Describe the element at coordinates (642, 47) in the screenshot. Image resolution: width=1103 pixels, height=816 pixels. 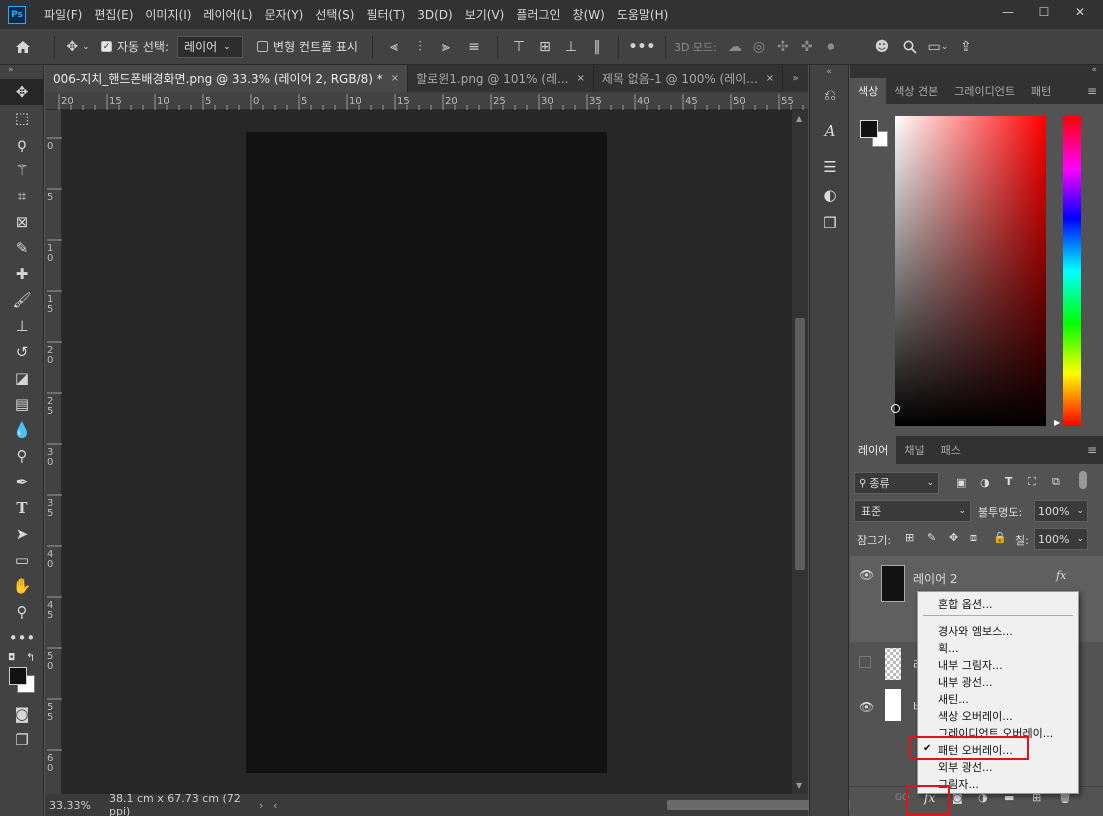
I see `more-options-button: •••` at that location.